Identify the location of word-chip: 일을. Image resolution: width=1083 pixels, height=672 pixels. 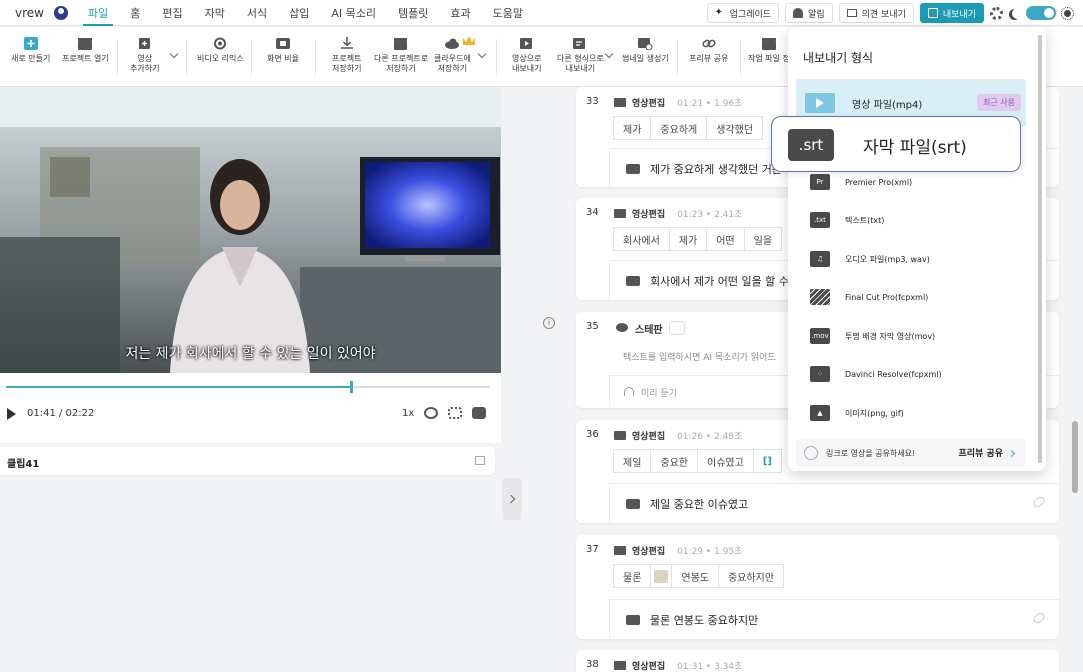
(763, 239).